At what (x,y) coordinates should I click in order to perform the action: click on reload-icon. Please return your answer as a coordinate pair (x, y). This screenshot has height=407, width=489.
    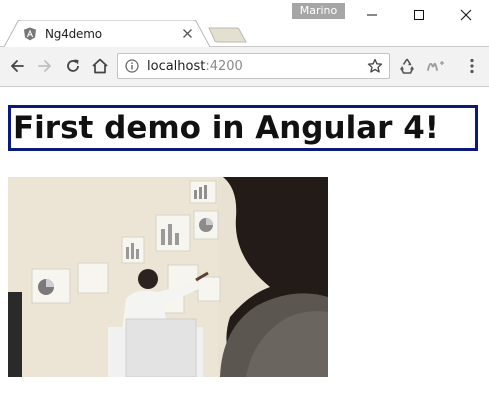
    Looking at the image, I should click on (73, 65).